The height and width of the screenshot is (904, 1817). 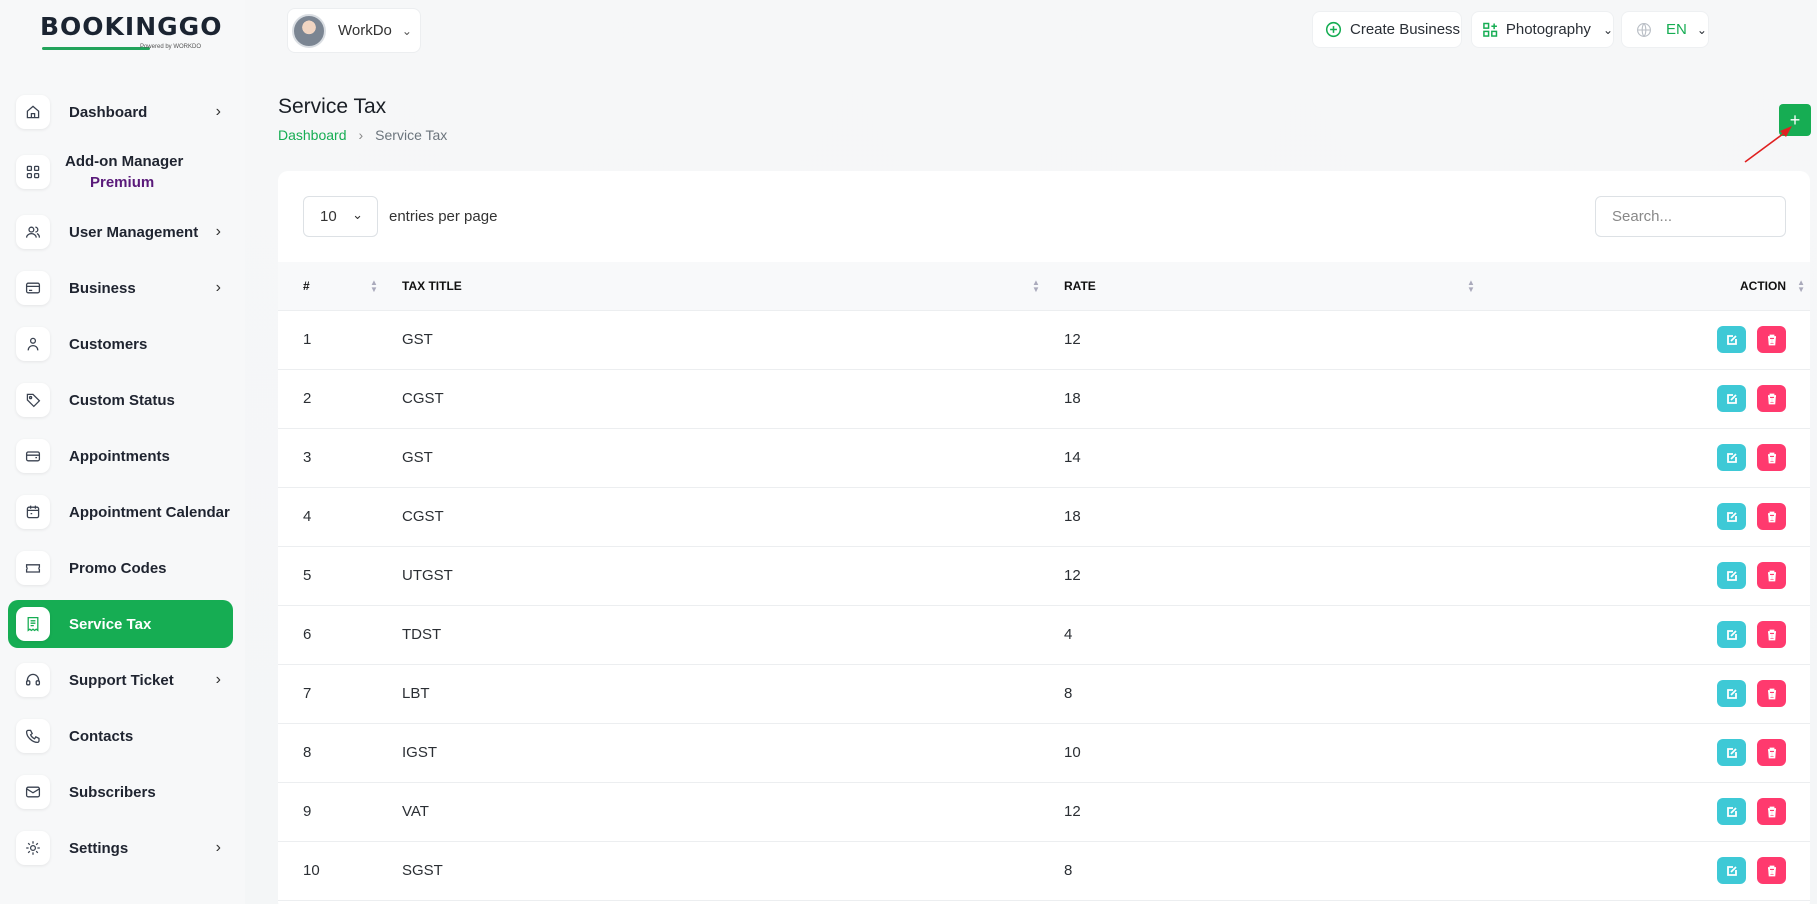 What do you see at coordinates (1044, 339) in the screenshot?
I see `table-row: 1 GST 12` at bounding box center [1044, 339].